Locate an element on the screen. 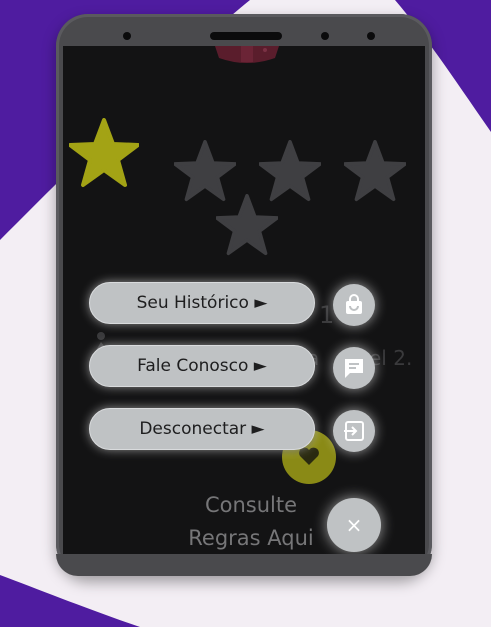  gift-box-icon is located at coordinates (247, 54).